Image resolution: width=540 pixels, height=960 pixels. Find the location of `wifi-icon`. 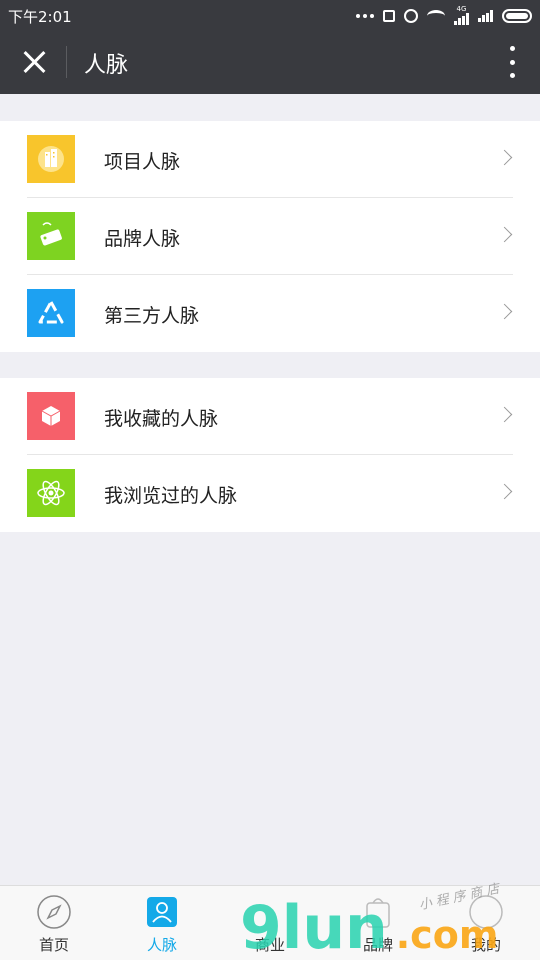

wifi-icon is located at coordinates (436, 15).